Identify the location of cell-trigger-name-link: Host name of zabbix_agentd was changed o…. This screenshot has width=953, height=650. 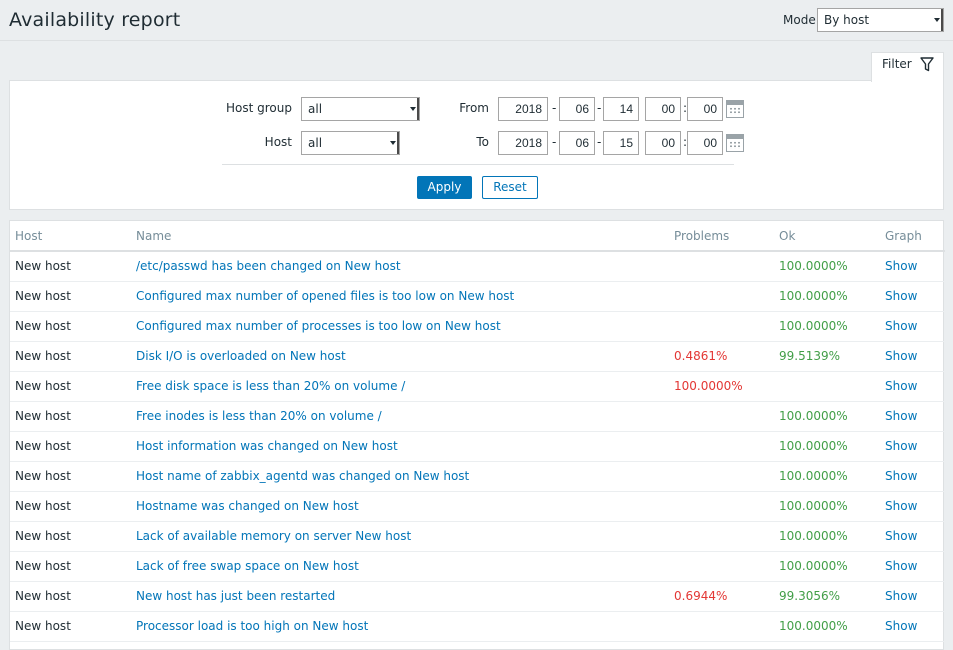
(400, 476).